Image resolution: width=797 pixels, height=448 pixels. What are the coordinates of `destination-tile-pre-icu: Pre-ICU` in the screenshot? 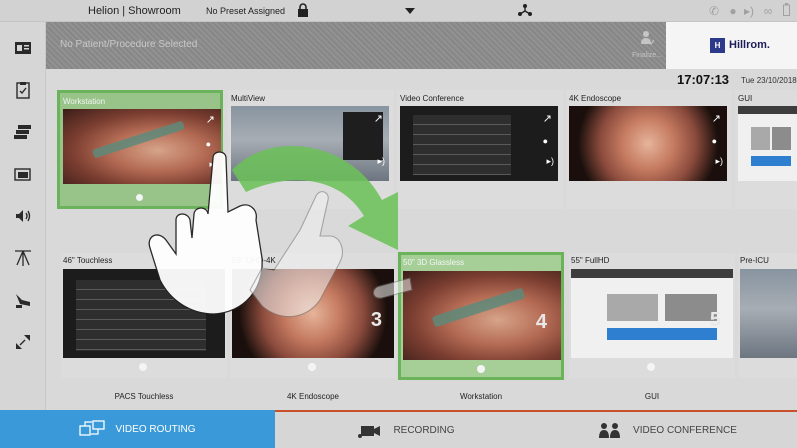 It's located at (767, 315).